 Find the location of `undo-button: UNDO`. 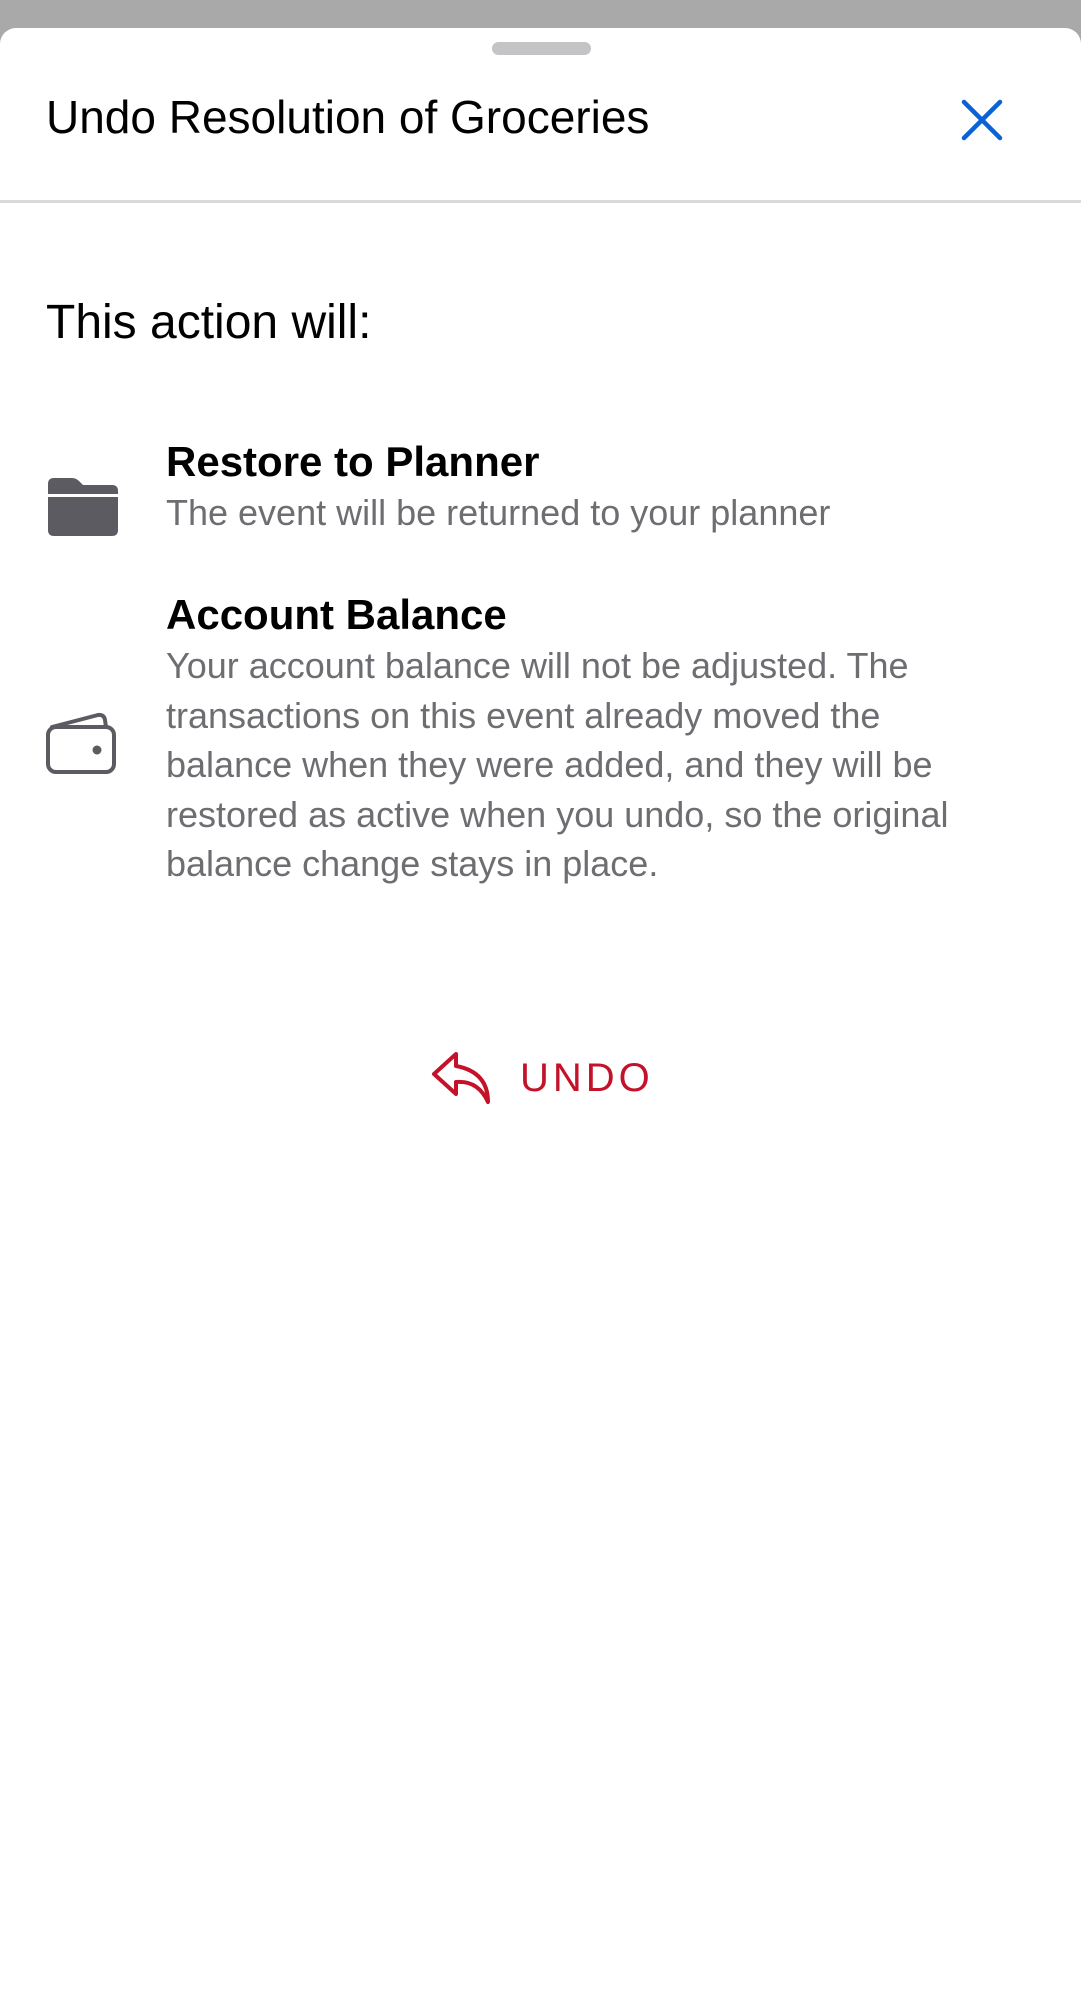

undo-button: UNDO is located at coordinates (542, 1078).